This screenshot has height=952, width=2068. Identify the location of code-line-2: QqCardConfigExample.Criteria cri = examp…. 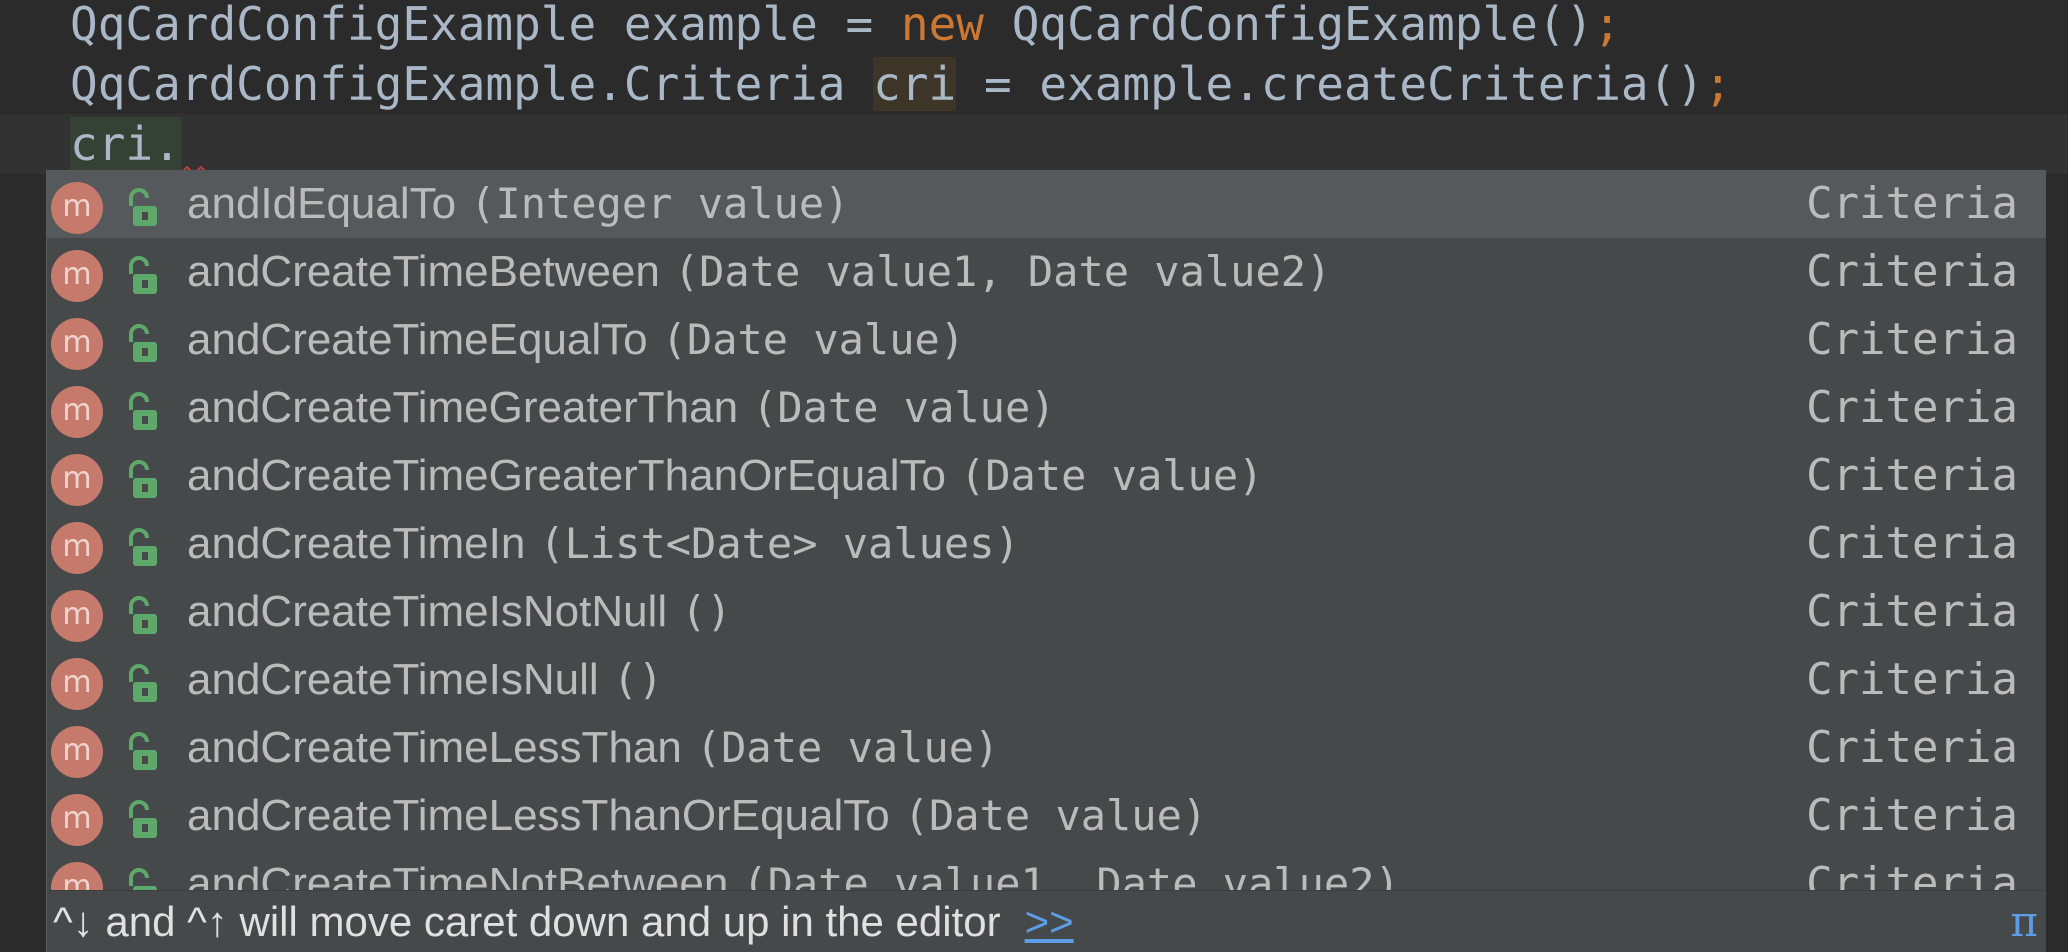
(1034, 84).